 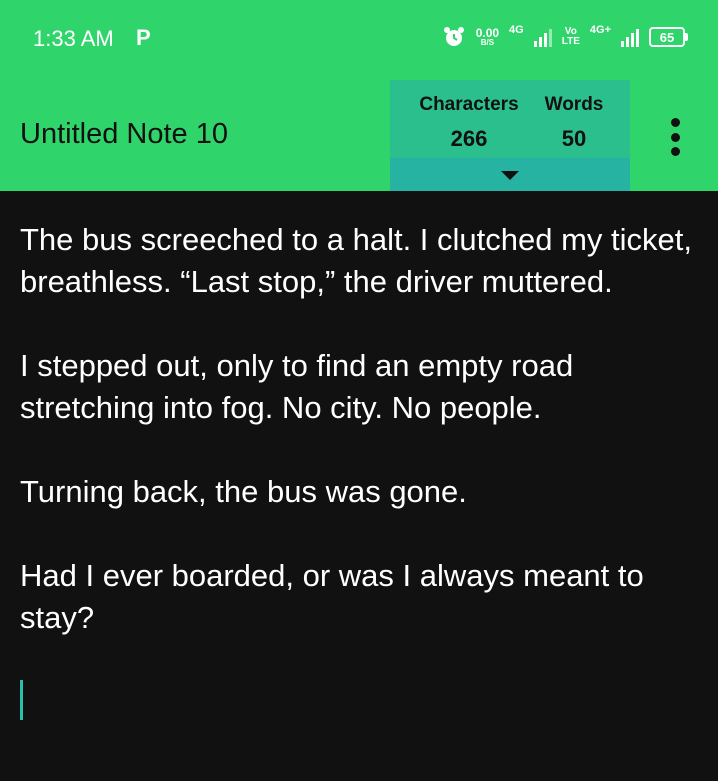 What do you see at coordinates (359, 40) in the screenshot?
I see `status-bar: 1:33 AM P 0.00 B/S 4G Vo LTE 4G+ 65` at bounding box center [359, 40].